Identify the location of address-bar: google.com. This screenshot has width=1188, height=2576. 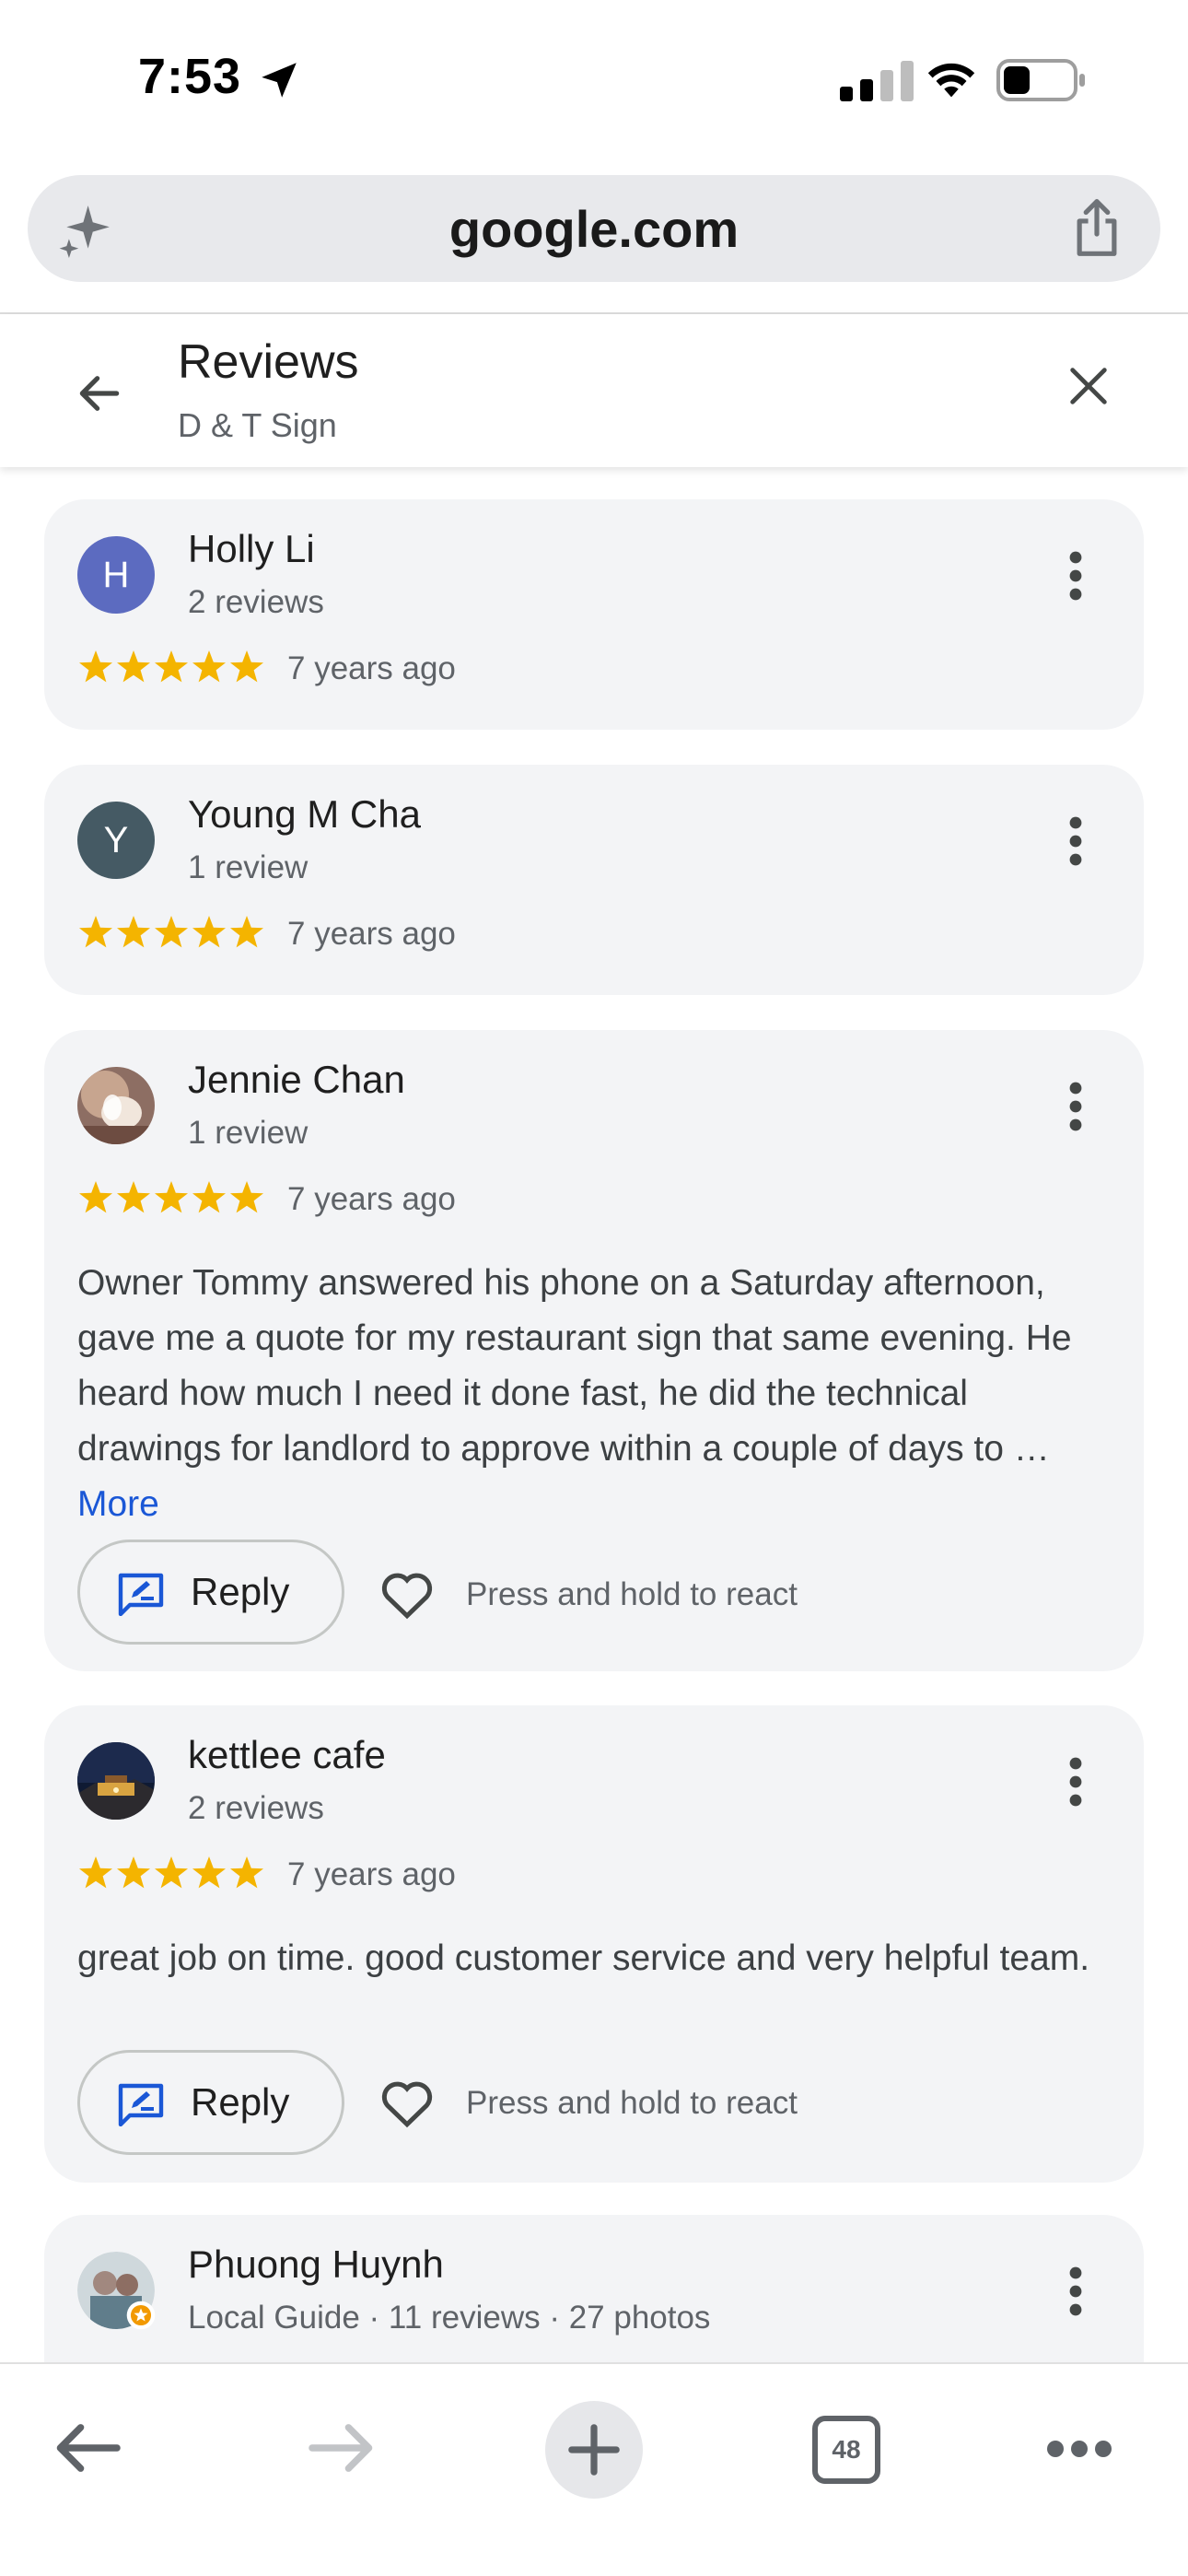
(594, 228).